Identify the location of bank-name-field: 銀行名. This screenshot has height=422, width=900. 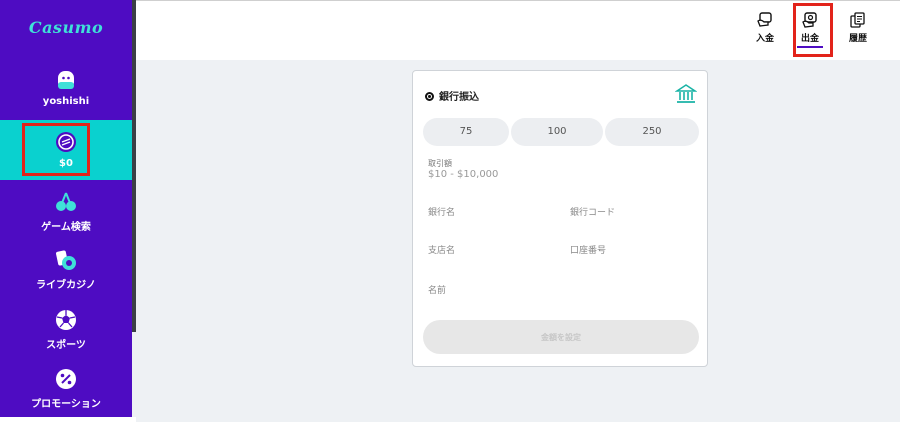
(441, 211).